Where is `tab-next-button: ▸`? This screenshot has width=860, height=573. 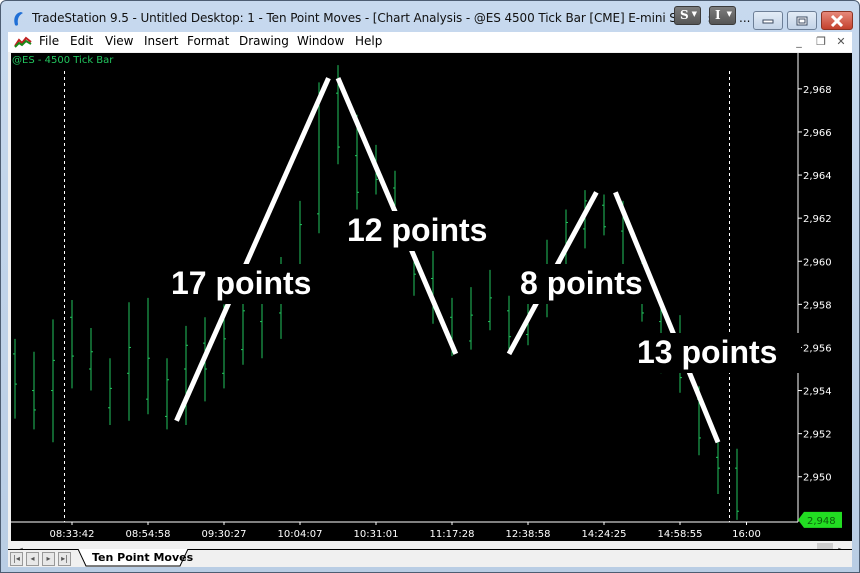 tab-next-button: ▸ is located at coordinates (48, 559).